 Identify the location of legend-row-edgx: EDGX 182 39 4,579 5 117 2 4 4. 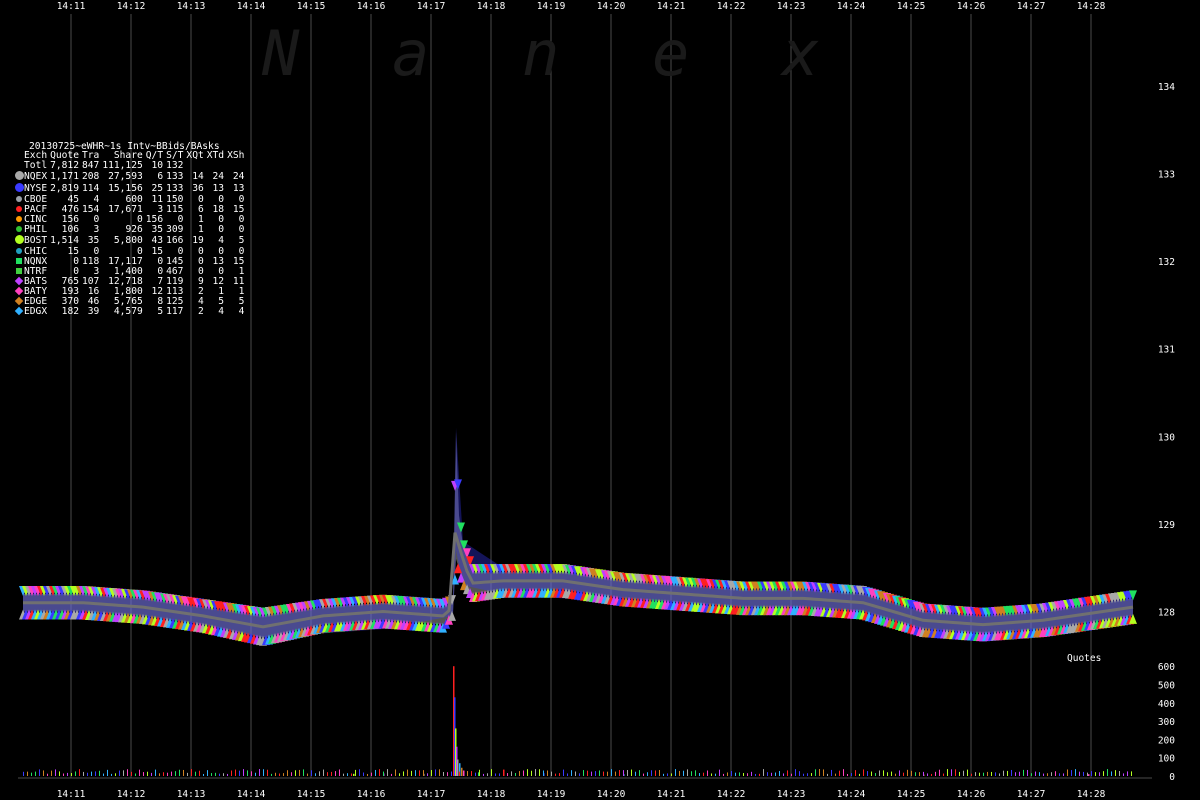
(130, 312).